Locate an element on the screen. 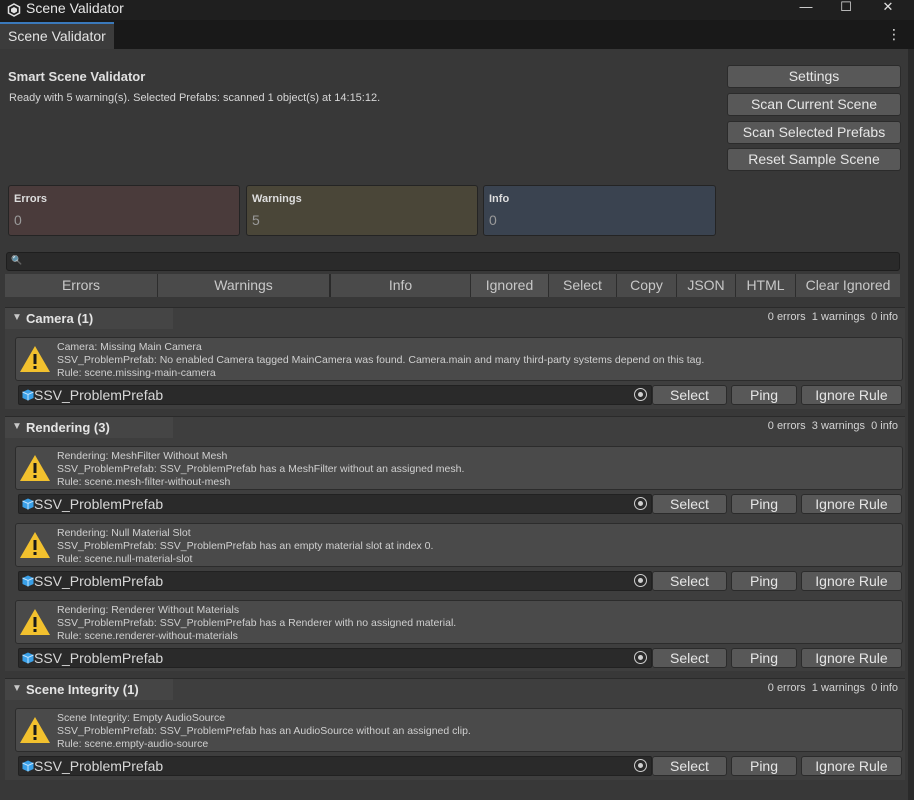 The height and width of the screenshot is (800, 914). group-header: ▼ Rendering (3) is located at coordinates (89, 427).